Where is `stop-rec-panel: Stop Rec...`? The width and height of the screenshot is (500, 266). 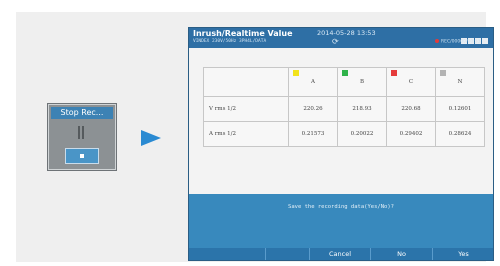 stop-rec-panel: Stop Rec... is located at coordinates (82, 137).